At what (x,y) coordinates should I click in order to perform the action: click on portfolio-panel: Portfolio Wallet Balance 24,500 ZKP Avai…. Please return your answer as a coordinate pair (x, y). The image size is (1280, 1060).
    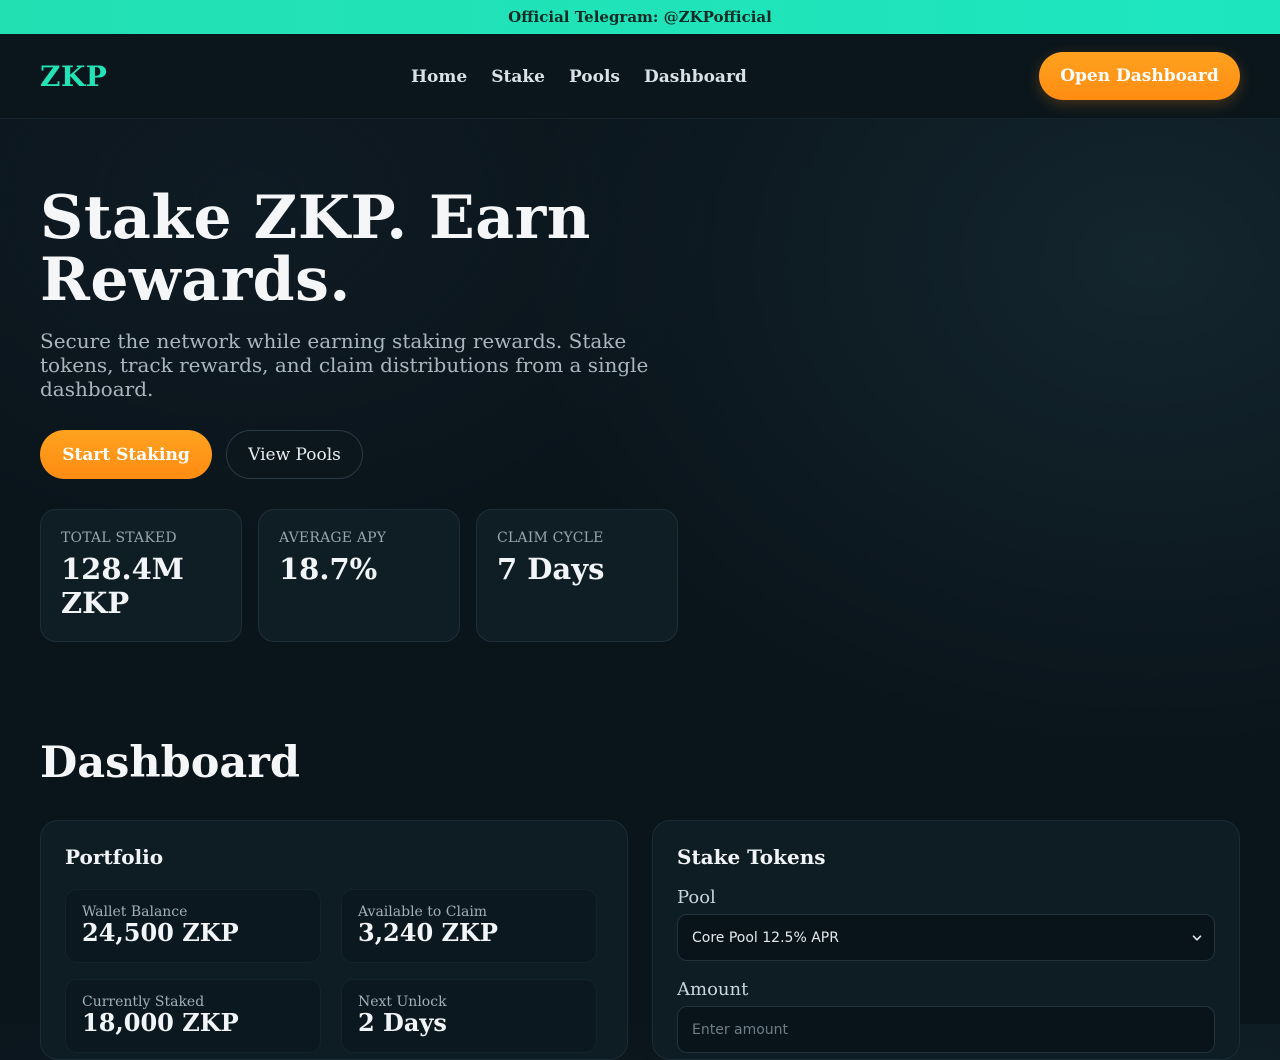
    Looking at the image, I should click on (334, 940).